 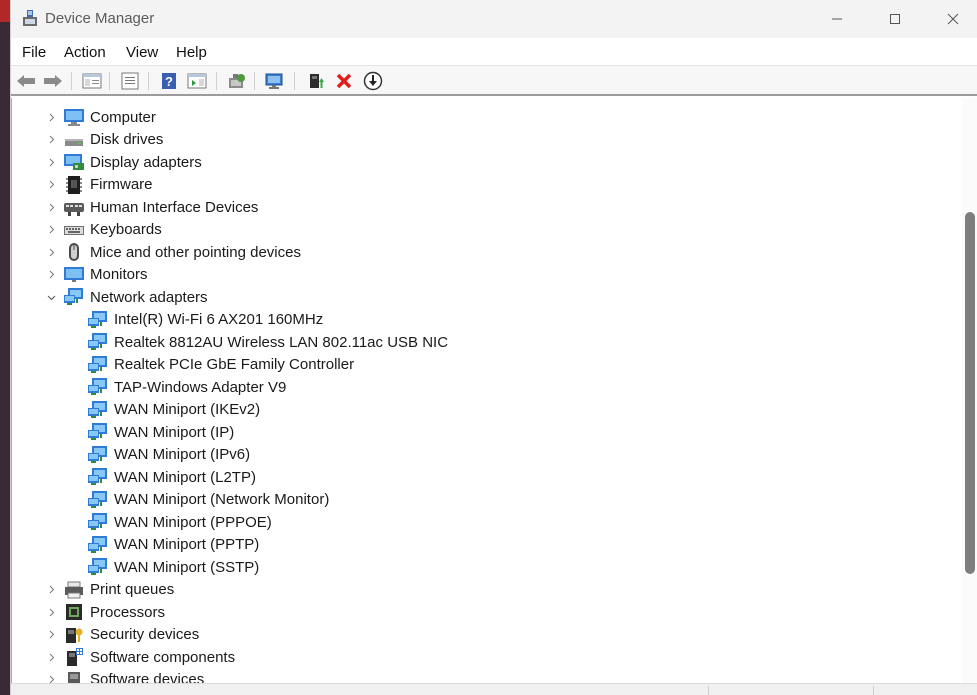 I want to click on window-title: Device Manager, so click(x=100, y=18).